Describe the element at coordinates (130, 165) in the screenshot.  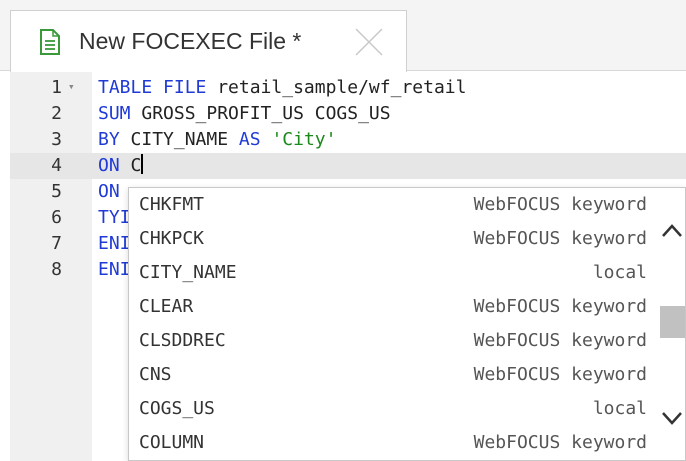
I see `code-token: C` at that location.